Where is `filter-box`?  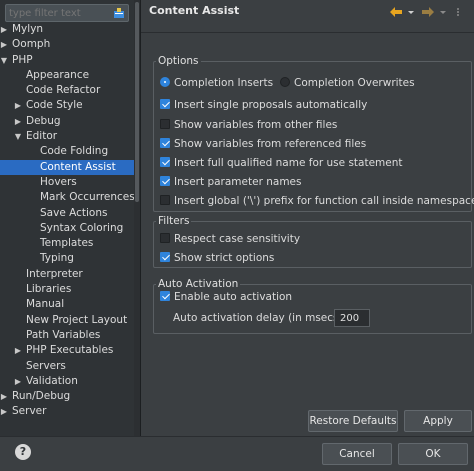
filter-box is located at coordinates (67, 13).